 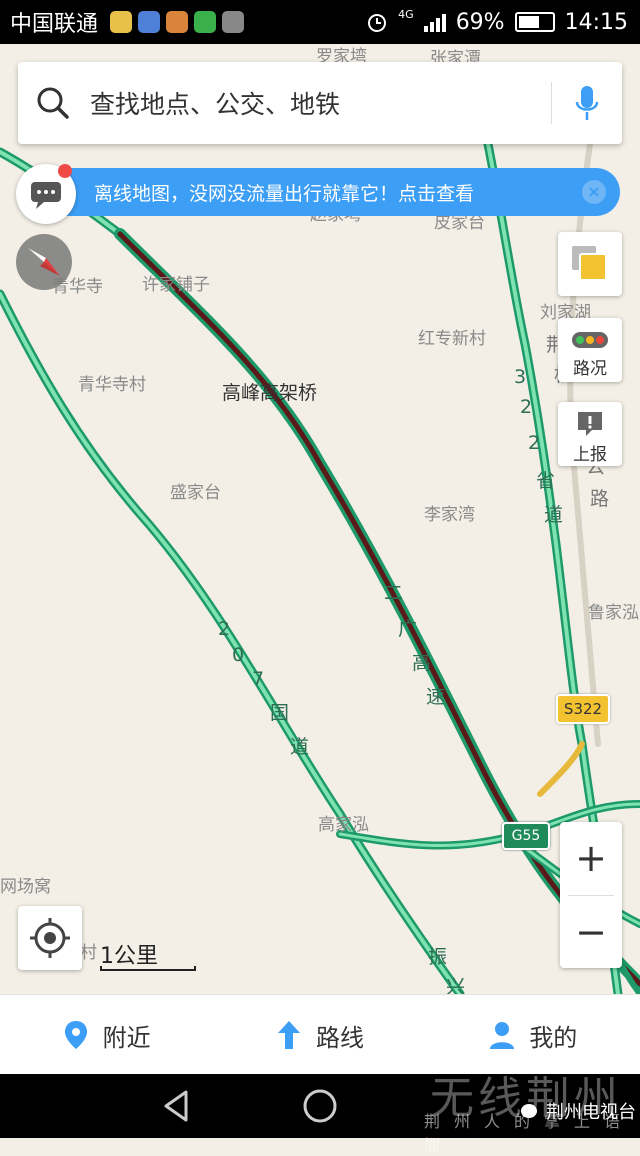 What do you see at coordinates (438, 957) in the screenshot?
I see `road-label: 振` at bounding box center [438, 957].